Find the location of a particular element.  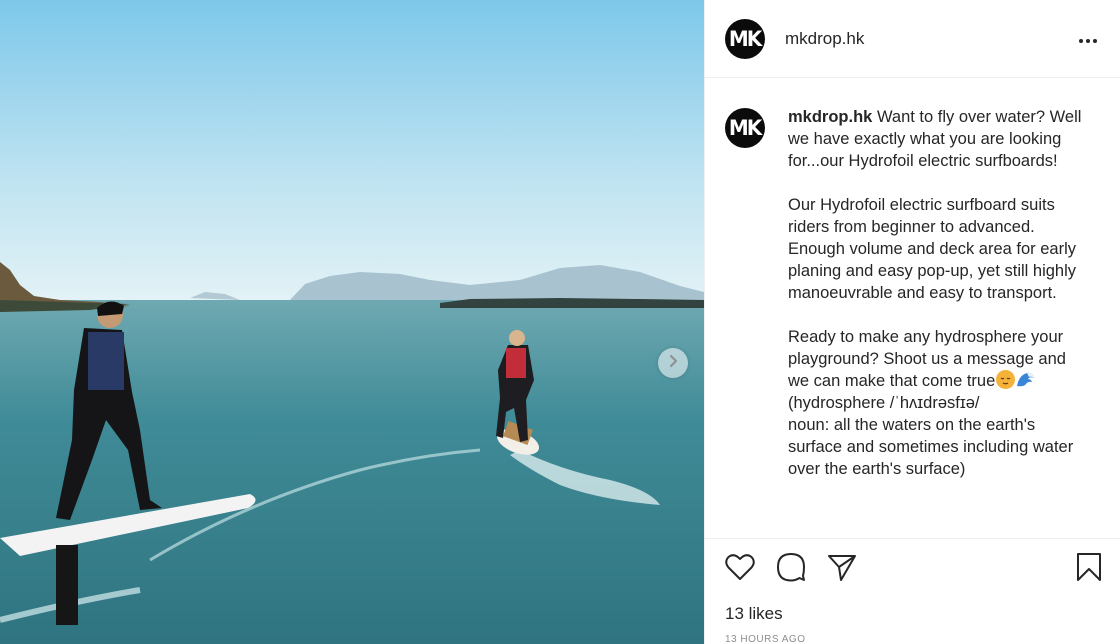

more-options-icon is located at coordinates (1088, 40).